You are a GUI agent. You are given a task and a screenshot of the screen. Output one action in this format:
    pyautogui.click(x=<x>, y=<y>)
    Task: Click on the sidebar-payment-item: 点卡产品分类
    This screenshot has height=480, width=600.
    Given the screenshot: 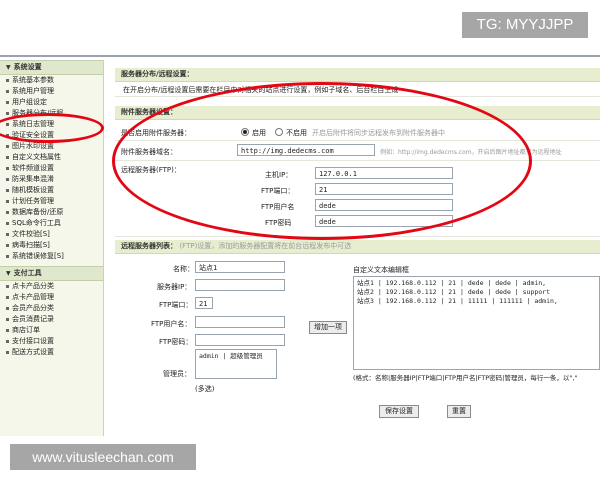 What is the action you would take?
    pyautogui.click(x=51, y=286)
    